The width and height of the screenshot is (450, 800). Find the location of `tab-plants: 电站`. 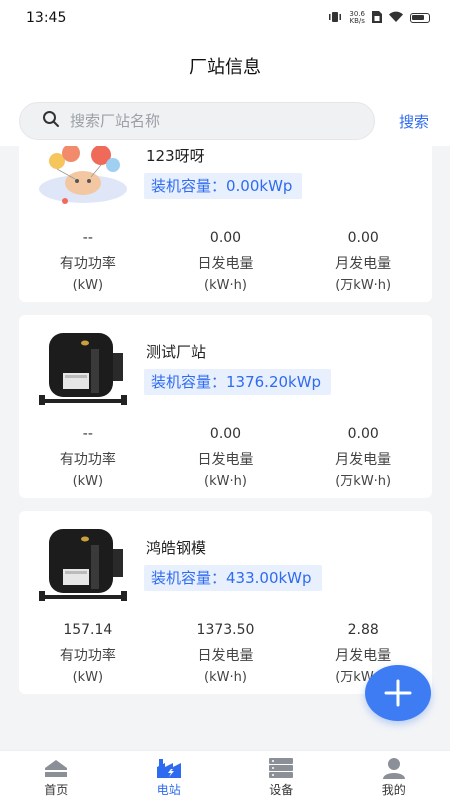

tab-plants: 电站 is located at coordinates (169, 775).